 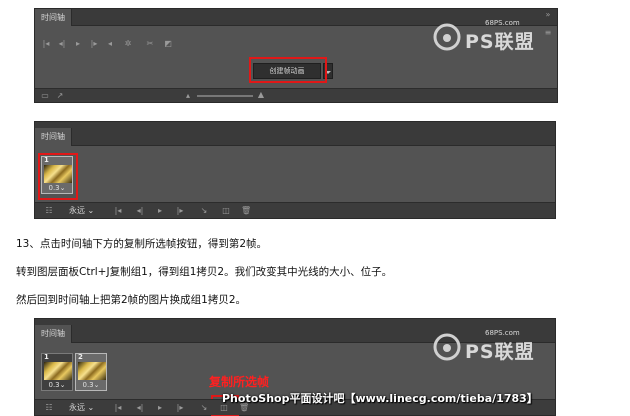 I want to click on timeline-bottom-bar: ▭ ↗ ▴ ▲, so click(x=296, y=95).